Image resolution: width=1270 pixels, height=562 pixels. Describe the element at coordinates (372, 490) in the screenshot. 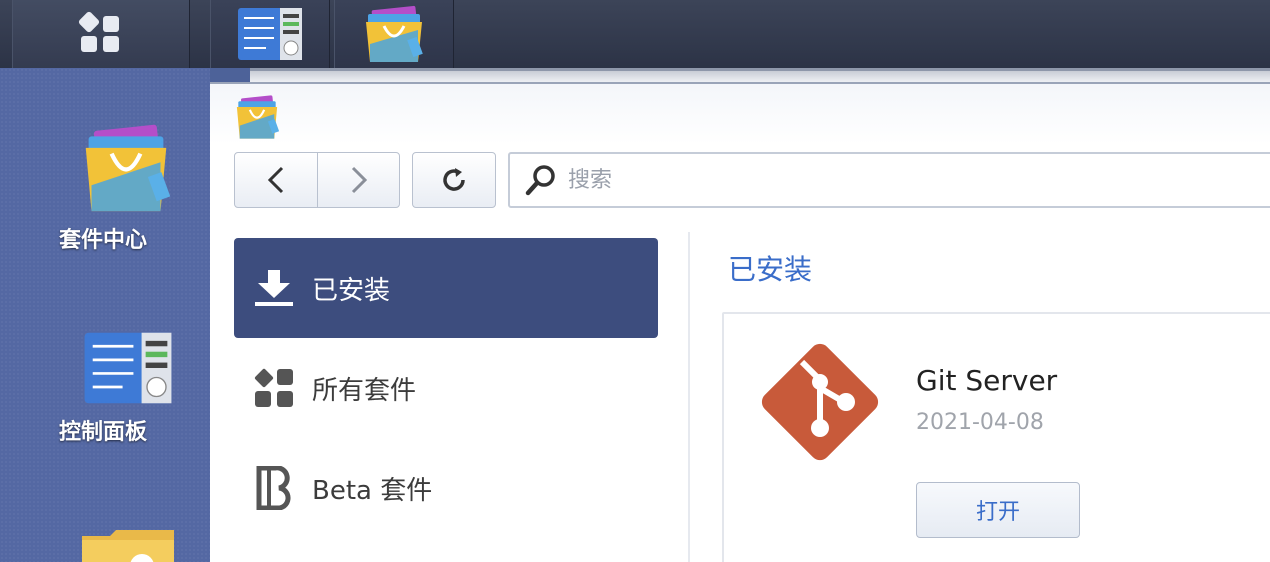

I see `sidebar-item-label: Beta 套件` at that location.